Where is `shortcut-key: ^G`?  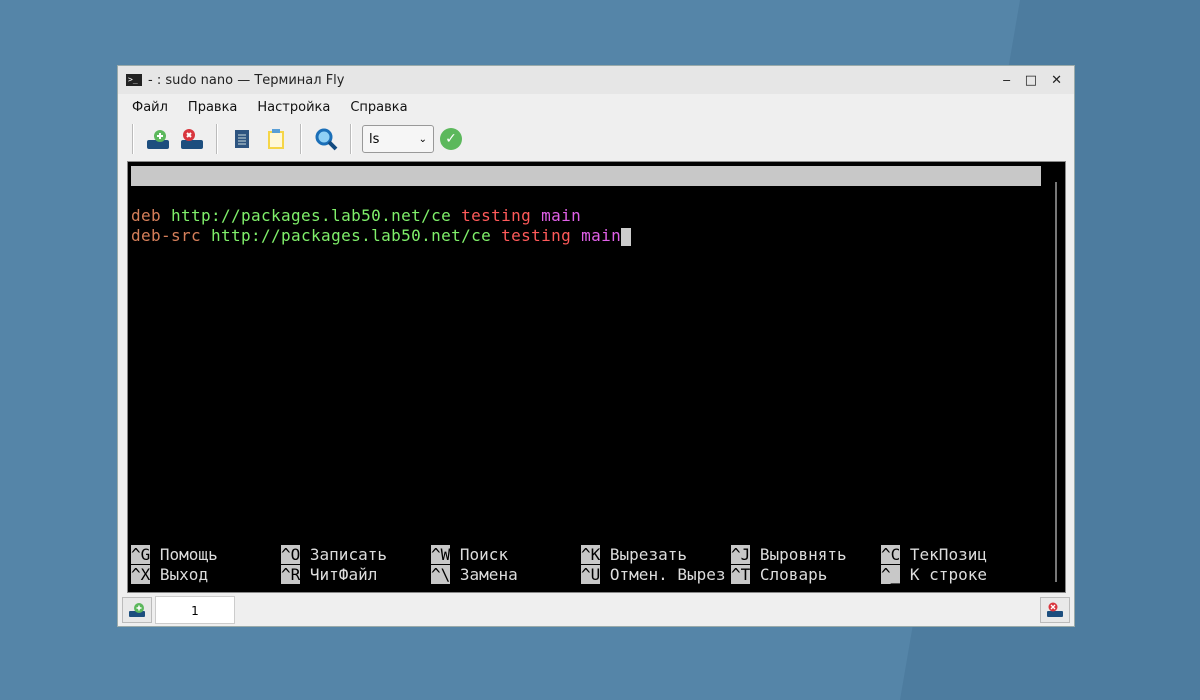 shortcut-key: ^G is located at coordinates (141, 554).